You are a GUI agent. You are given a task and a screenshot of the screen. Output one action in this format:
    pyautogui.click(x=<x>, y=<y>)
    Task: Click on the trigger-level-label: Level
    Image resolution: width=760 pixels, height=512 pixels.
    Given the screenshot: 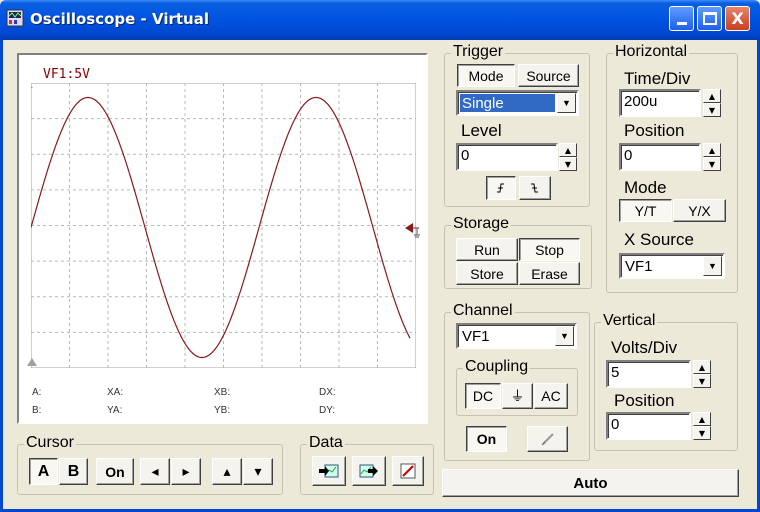 What is the action you would take?
    pyautogui.click(x=481, y=130)
    